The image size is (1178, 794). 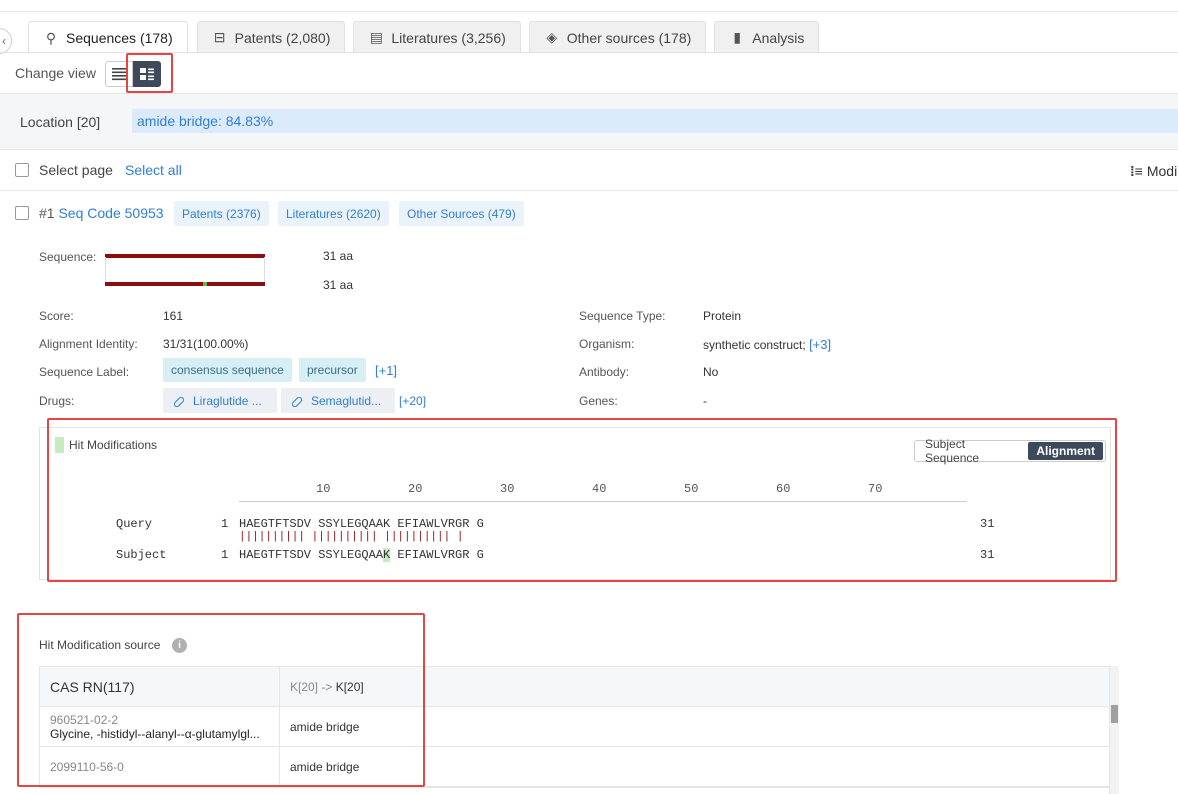 What do you see at coordinates (778, 38) in the screenshot?
I see `tab-label: Analysis` at bounding box center [778, 38].